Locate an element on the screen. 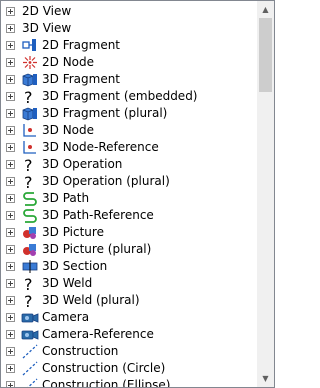  tree-item: Construction (Circle) is located at coordinates (128, 368).